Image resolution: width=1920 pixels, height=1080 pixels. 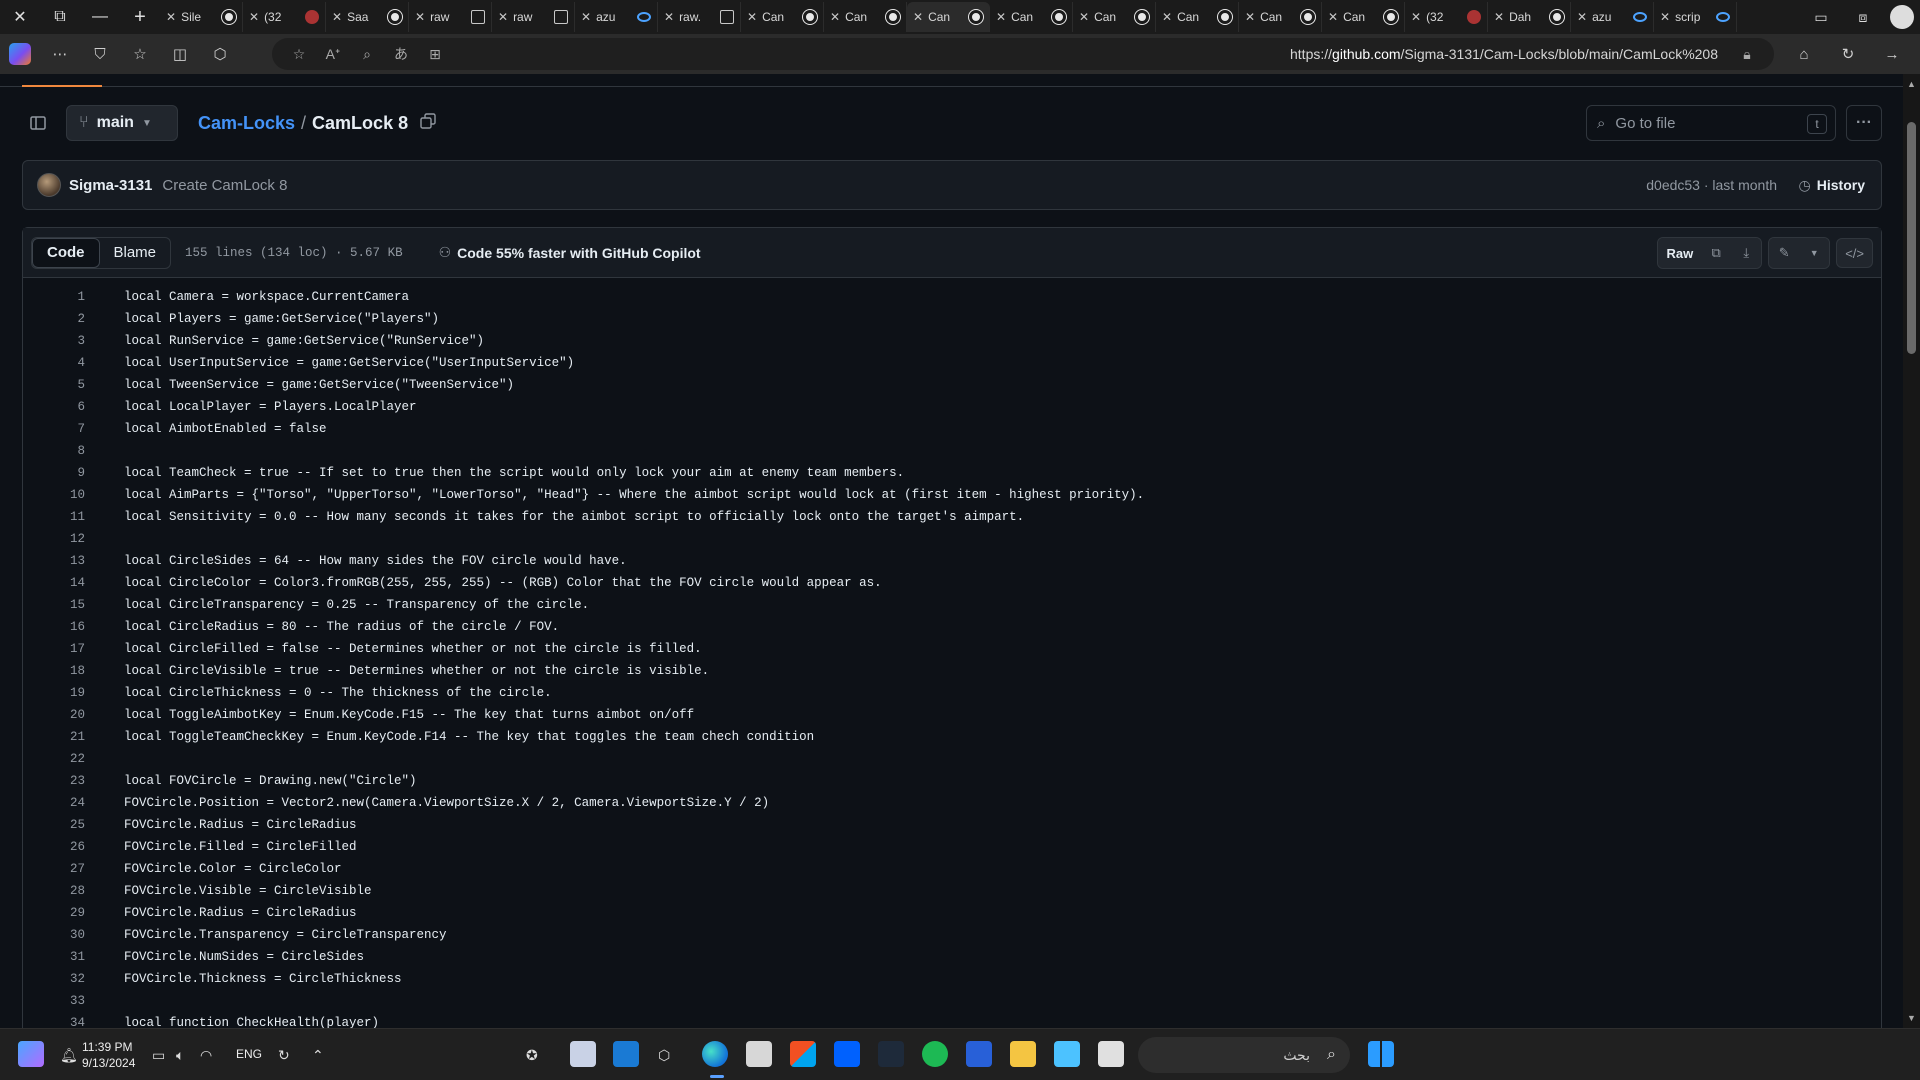 I want to click on extensions-icon: ⬡, so click(x=220, y=54).